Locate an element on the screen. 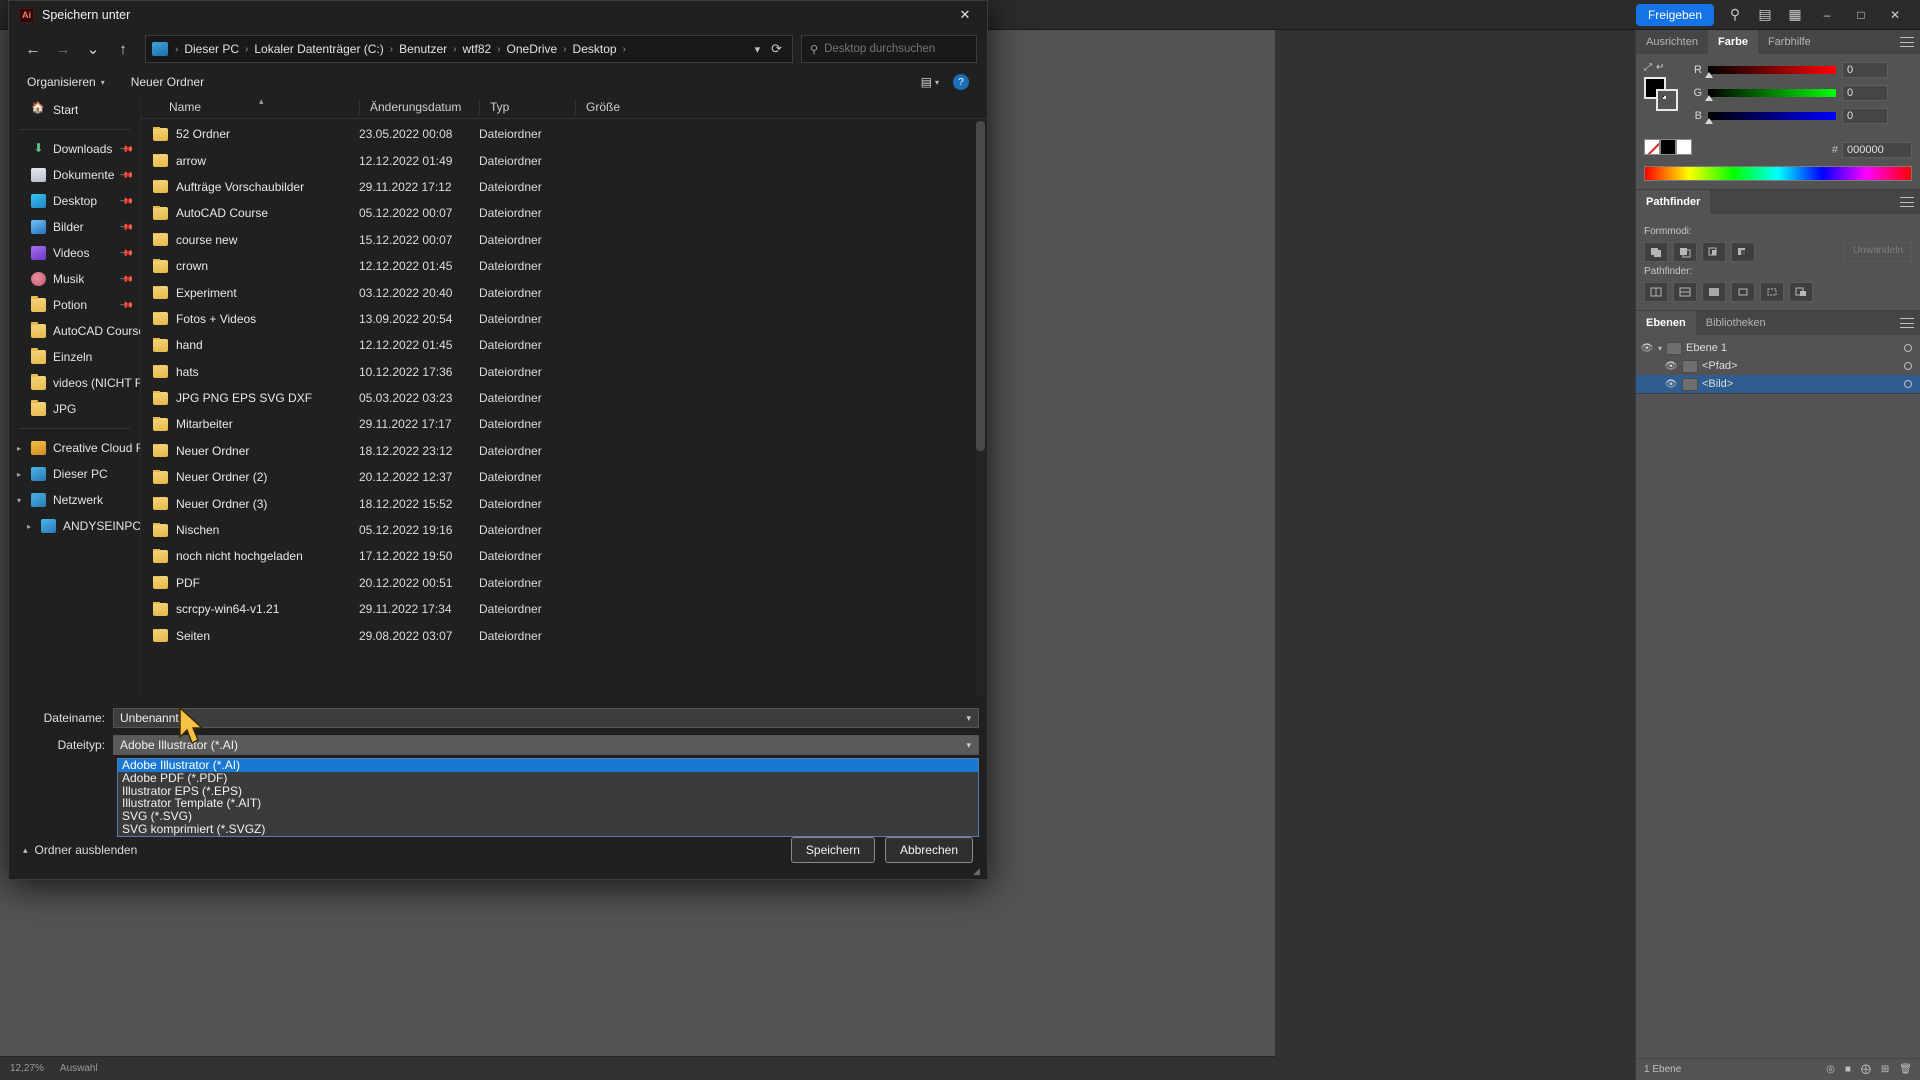  sidebar-item-videos-nicht-fertig: videos (NICHT FERTI is located at coordinates (74, 383).